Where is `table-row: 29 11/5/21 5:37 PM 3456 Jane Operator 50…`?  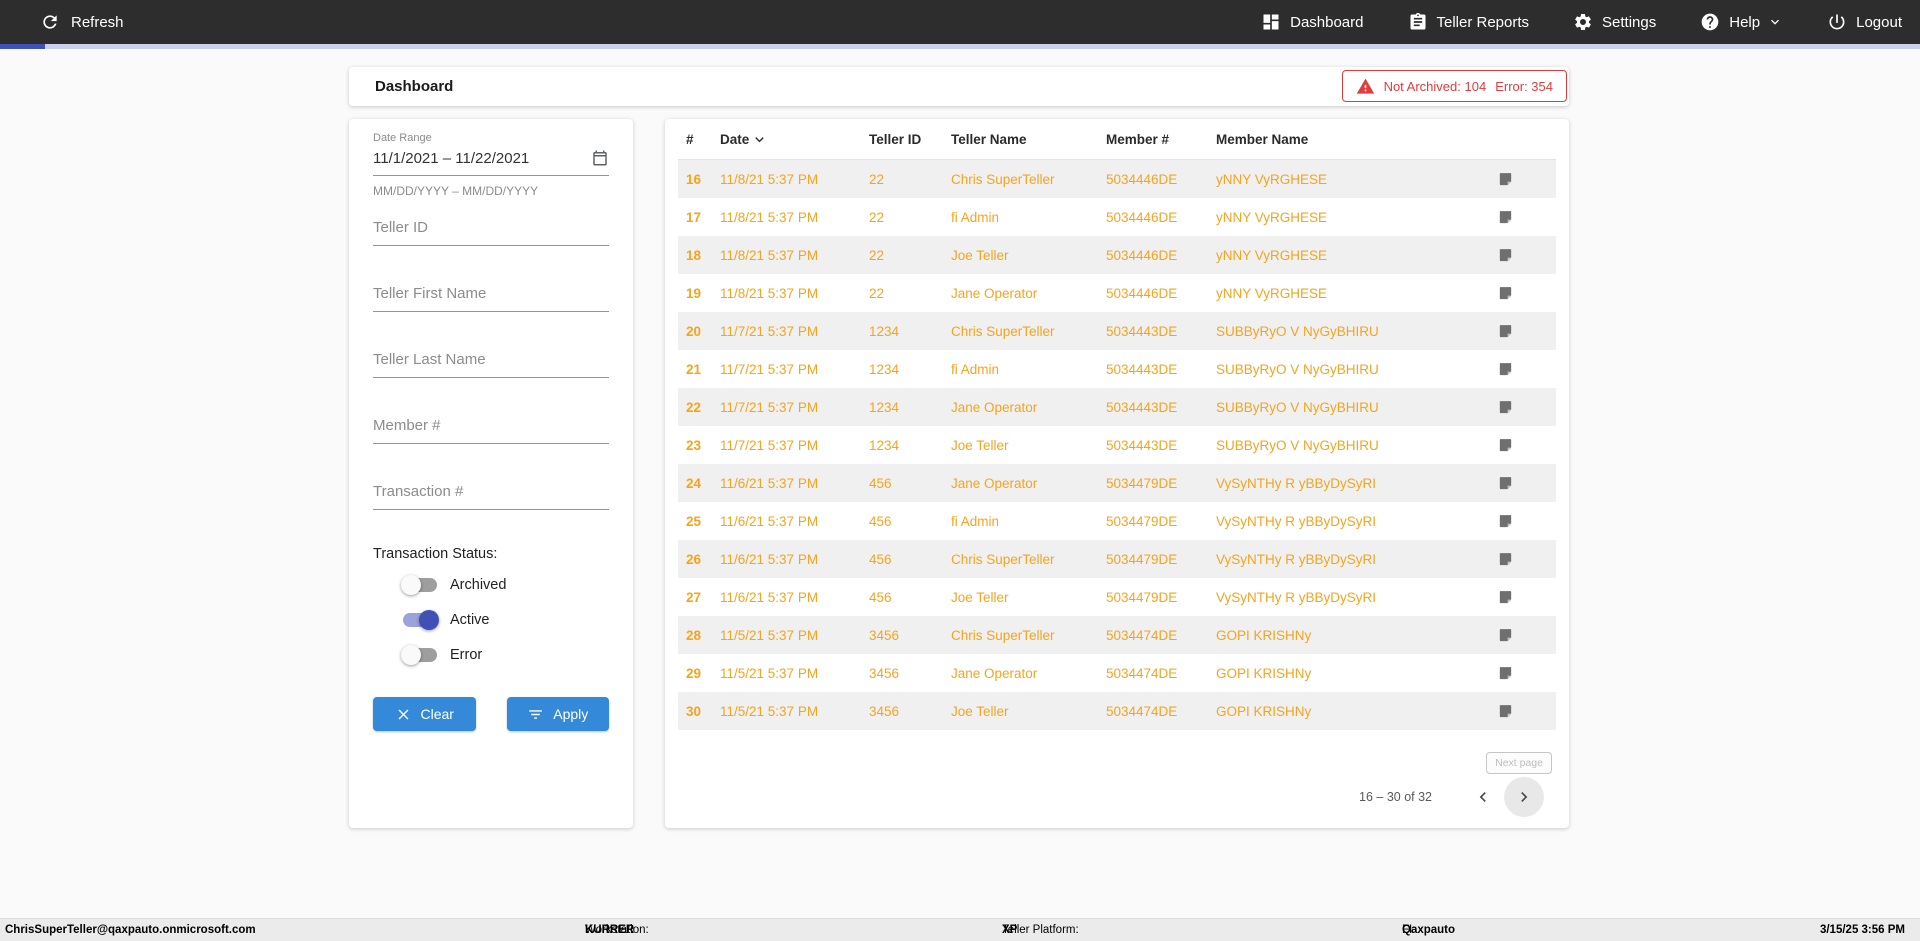 table-row: 29 11/5/21 5:37 PM 3456 Jane Operator 50… is located at coordinates (1117, 673).